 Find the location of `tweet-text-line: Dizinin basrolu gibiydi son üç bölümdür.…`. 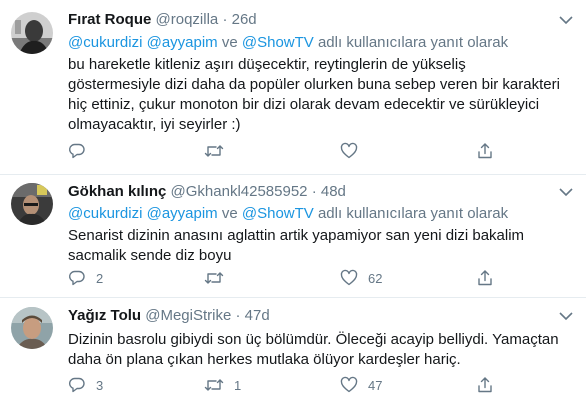

tweet-text-line: Dizinin basrolu gibiydi son üç bölümdür.… is located at coordinates (313, 339).